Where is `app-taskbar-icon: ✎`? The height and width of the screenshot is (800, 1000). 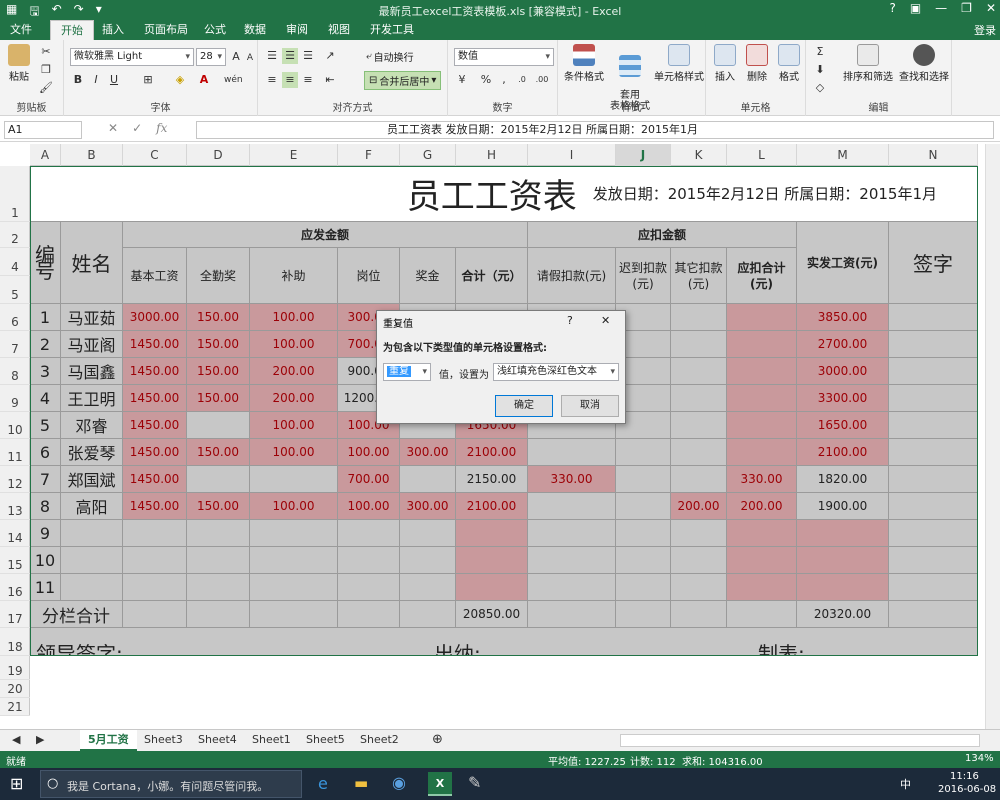
app-taskbar-icon: ✎ is located at coordinates (474, 782).